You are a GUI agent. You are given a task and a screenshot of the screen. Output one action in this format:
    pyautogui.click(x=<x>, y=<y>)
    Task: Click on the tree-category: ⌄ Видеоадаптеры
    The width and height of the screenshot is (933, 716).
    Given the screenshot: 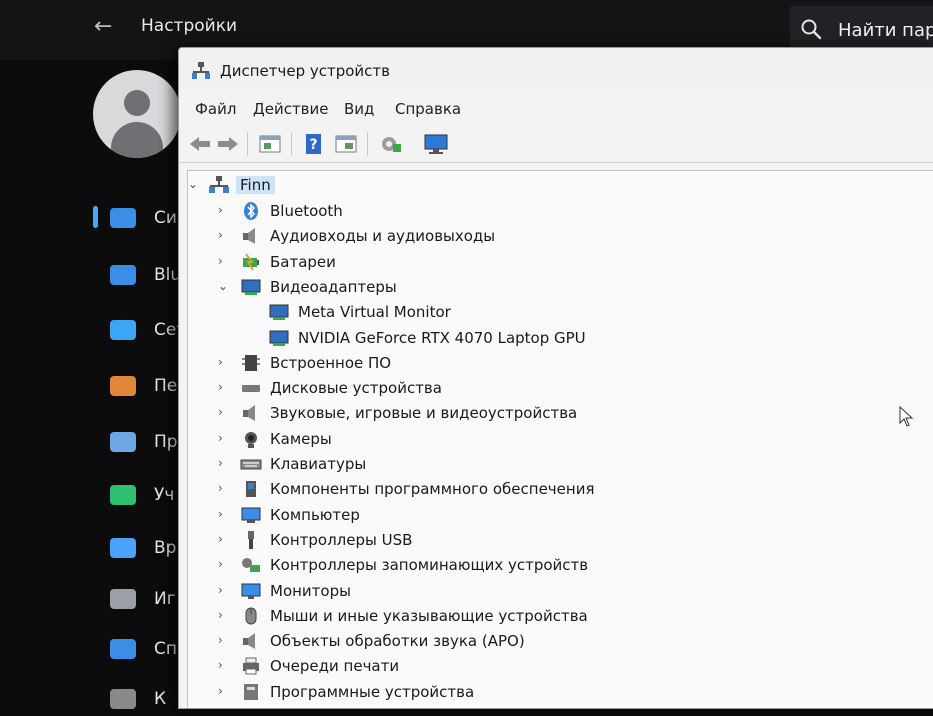 What is the action you would take?
    pyautogui.click(x=518, y=287)
    